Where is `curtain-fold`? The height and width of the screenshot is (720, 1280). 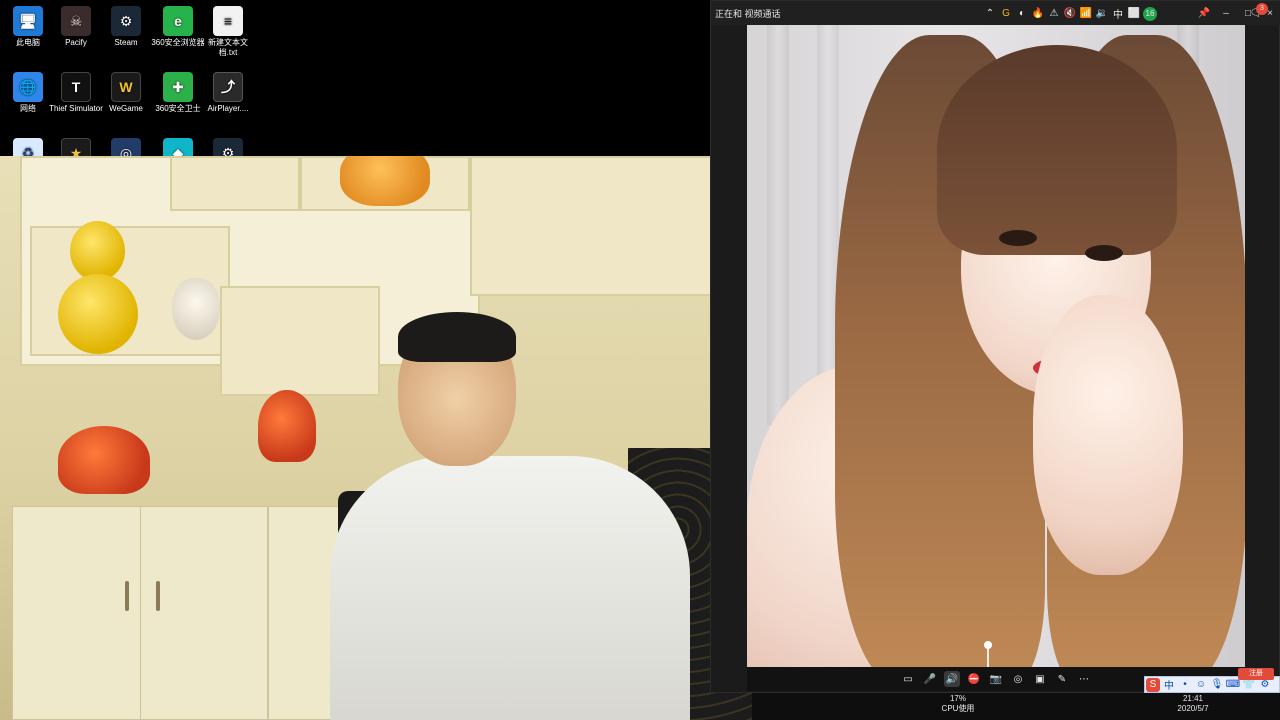
curtain-fold is located at coordinates (778, 225).